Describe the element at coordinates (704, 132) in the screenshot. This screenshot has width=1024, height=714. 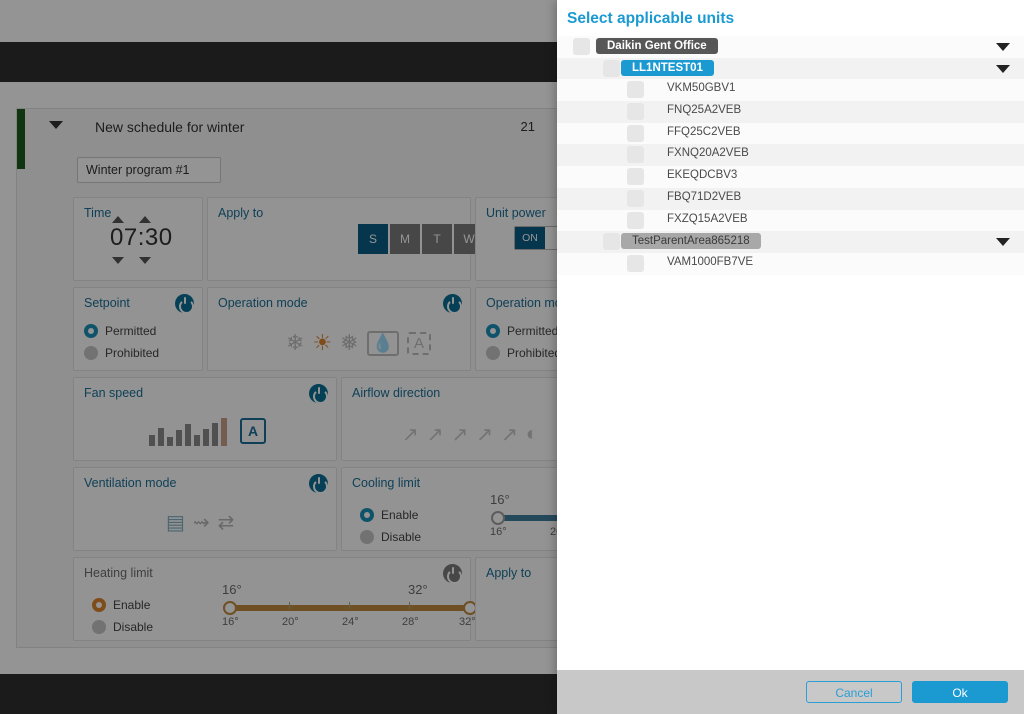
I see `unit-label: FFQ25C2VEB` at that location.